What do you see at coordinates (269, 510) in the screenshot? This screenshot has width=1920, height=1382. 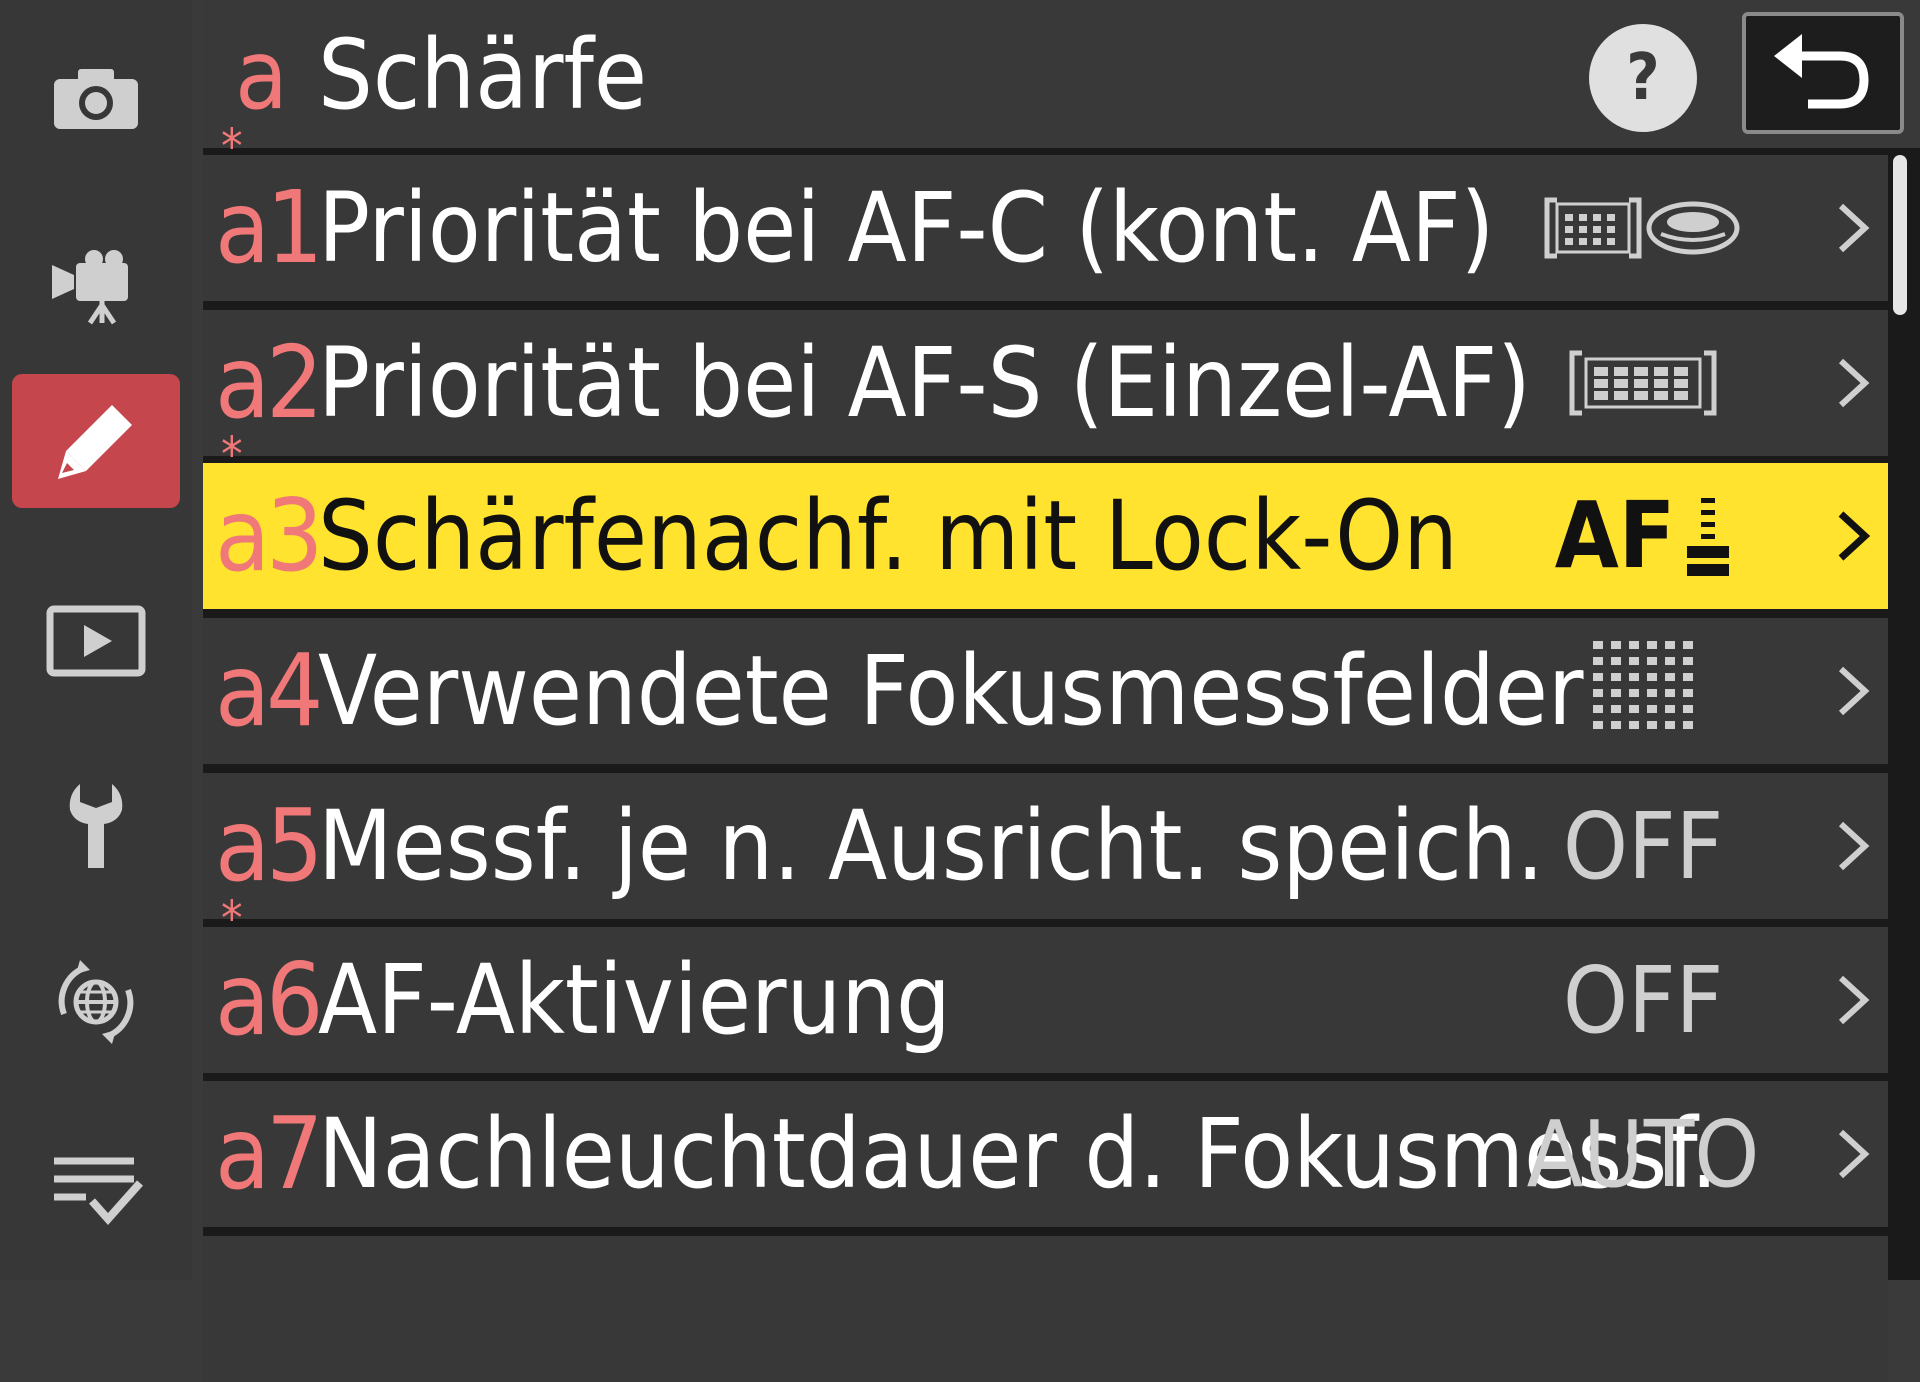 I see `item-number: * a3` at bounding box center [269, 510].